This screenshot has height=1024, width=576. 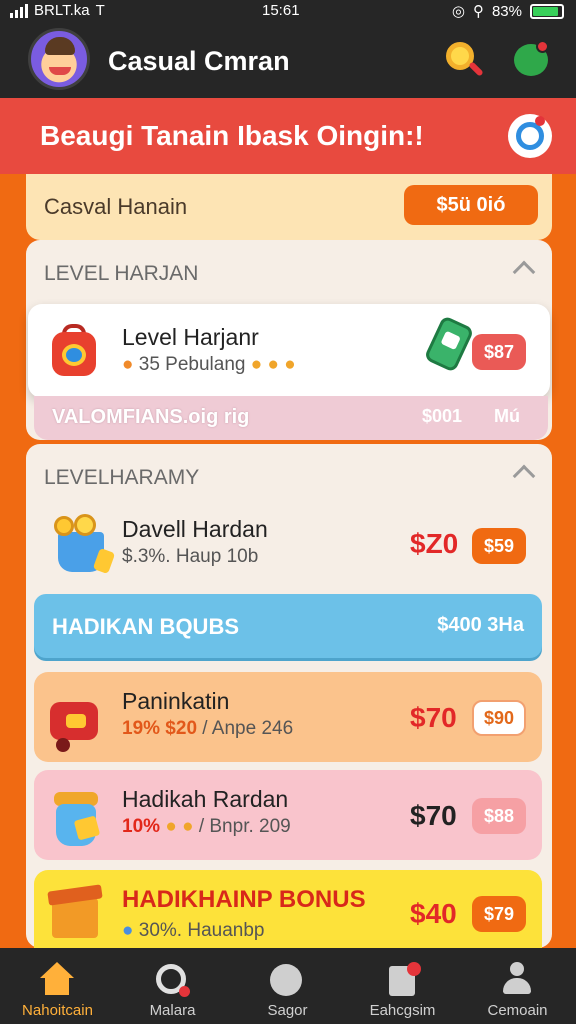 I want to click on wifi-icon: ⚲, so click(x=478, y=11).